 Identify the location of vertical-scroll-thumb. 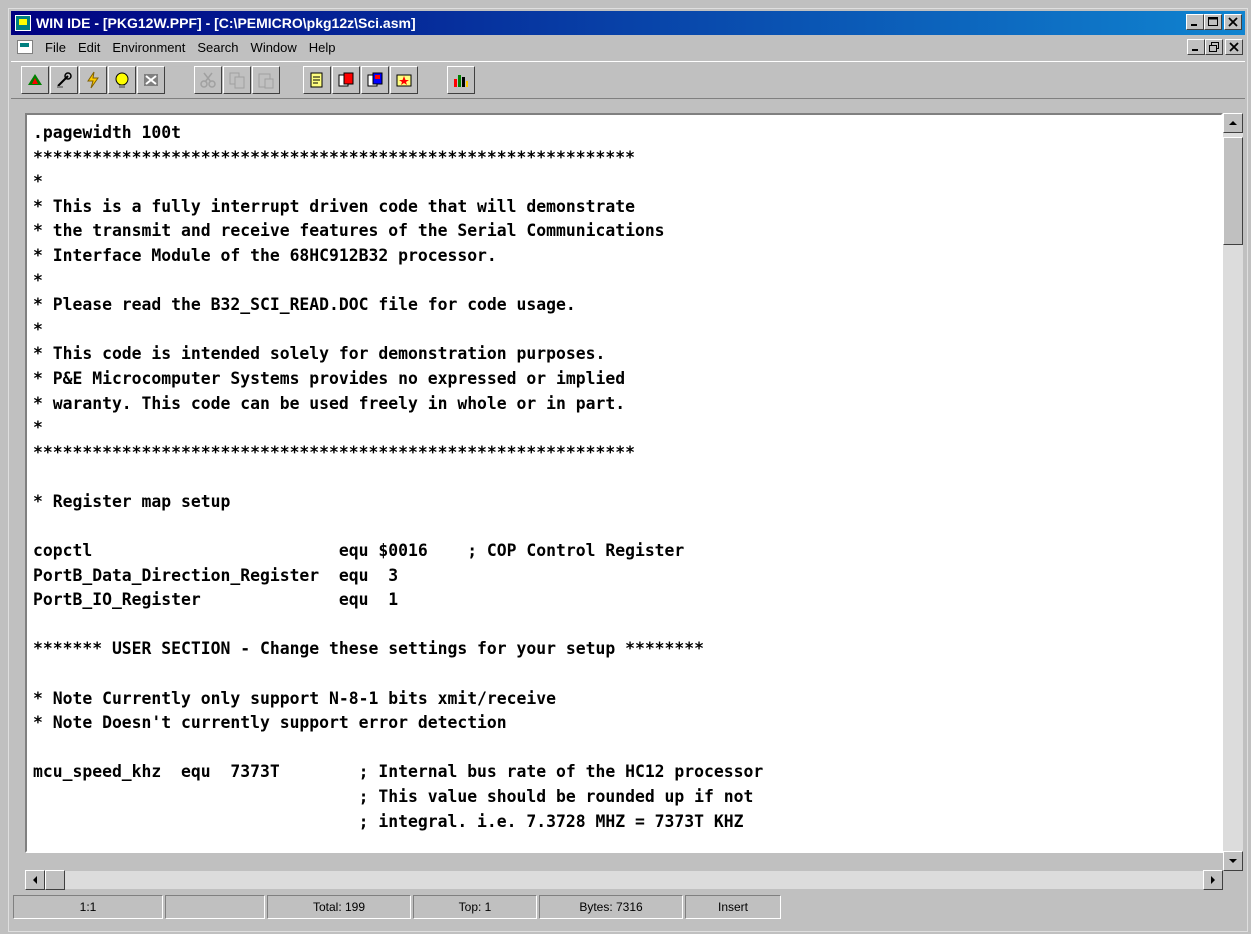
(1233, 191).